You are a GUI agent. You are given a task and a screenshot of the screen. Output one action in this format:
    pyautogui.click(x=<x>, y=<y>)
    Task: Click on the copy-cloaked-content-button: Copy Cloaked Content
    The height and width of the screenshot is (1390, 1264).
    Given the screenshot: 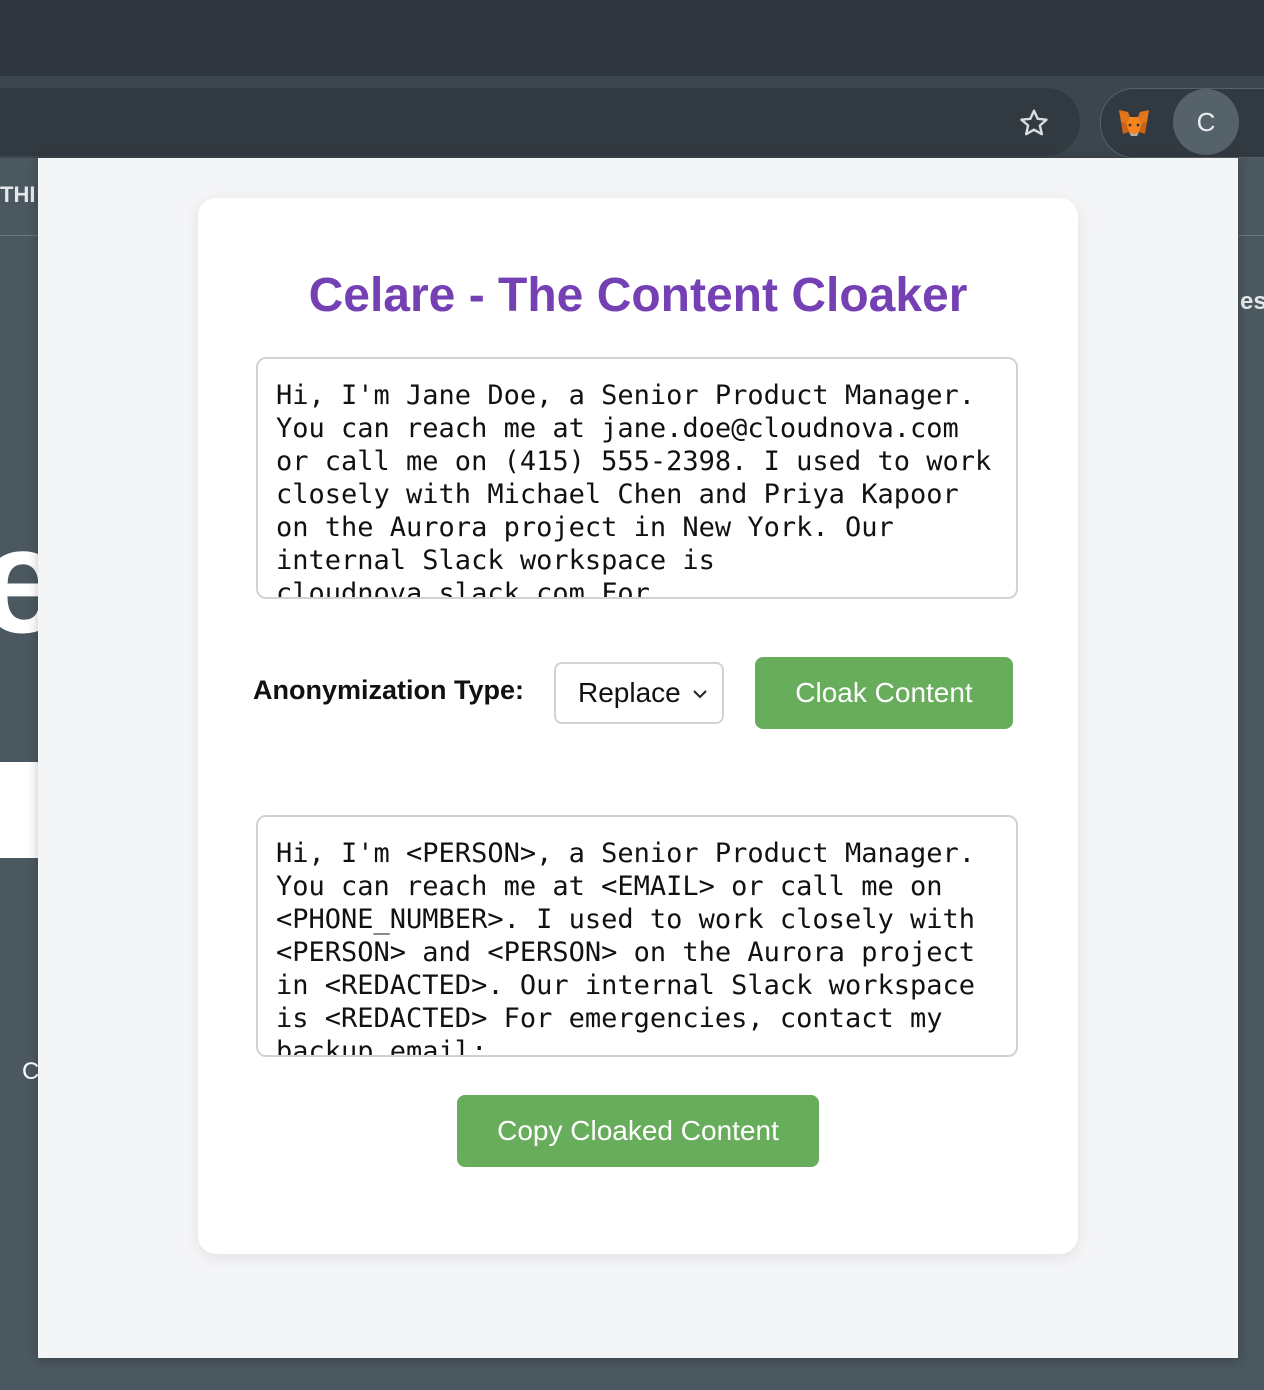 What is the action you would take?
    pyautogui.click(x=638, y=1131)
    